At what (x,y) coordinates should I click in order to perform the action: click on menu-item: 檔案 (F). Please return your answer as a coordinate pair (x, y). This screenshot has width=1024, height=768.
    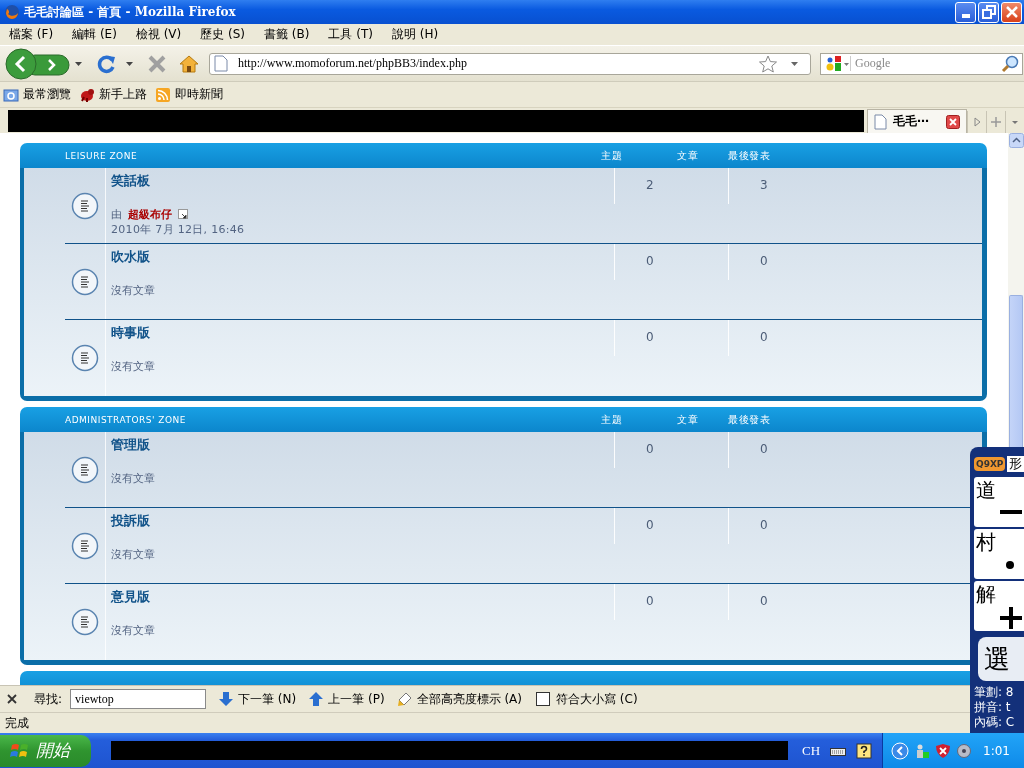
    Looking at the image, I should click on (31, 34).